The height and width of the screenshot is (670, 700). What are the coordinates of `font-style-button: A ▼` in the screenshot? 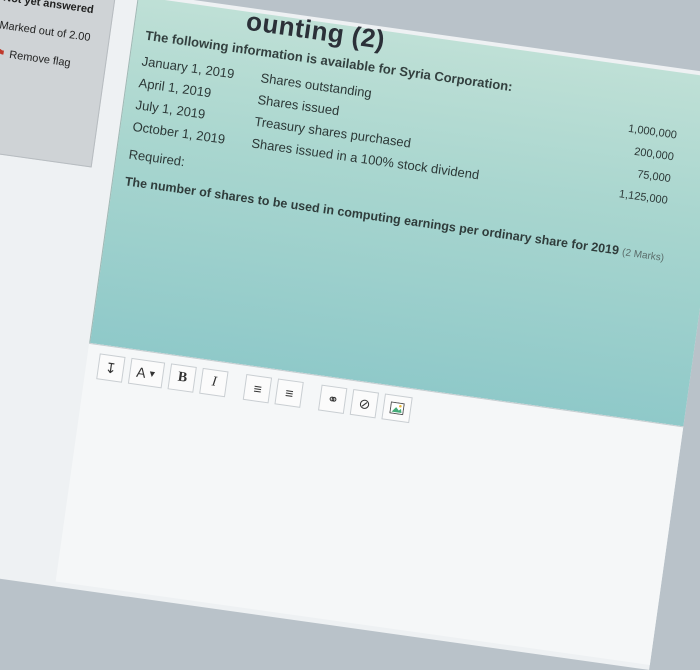 It's located at (146, 373).